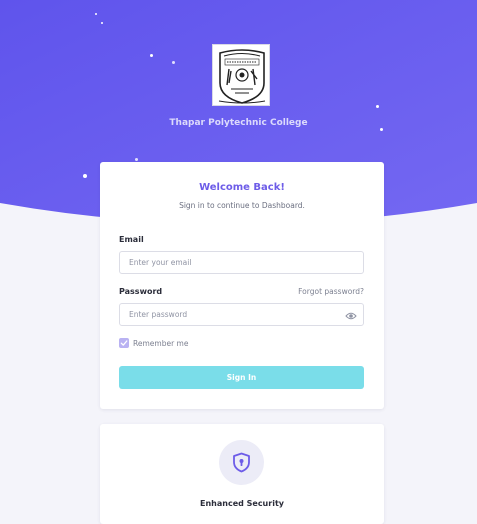 The height and width of the screenshot is (524, 477). I want to click on remember-checkbox, so click(124, 343).